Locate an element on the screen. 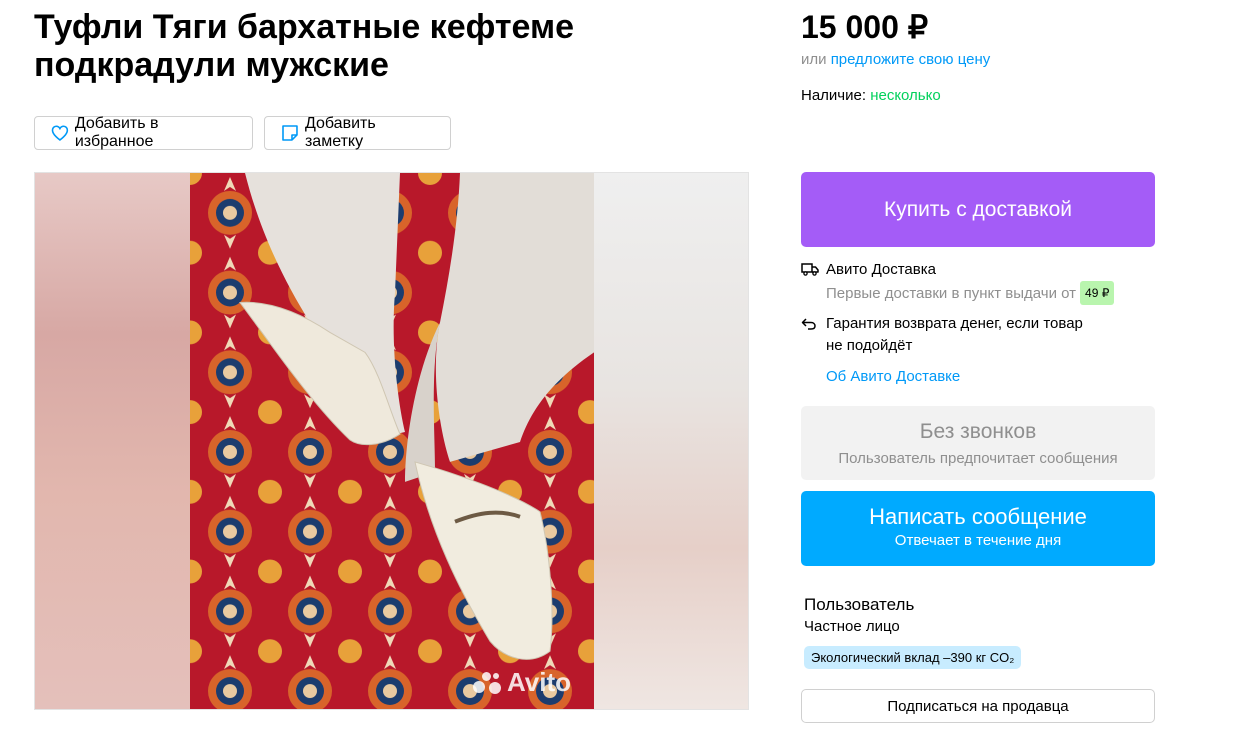 The height and width of the screenshot is (732, 1255). return-arrow-icon is located at coordinates (808, 324).